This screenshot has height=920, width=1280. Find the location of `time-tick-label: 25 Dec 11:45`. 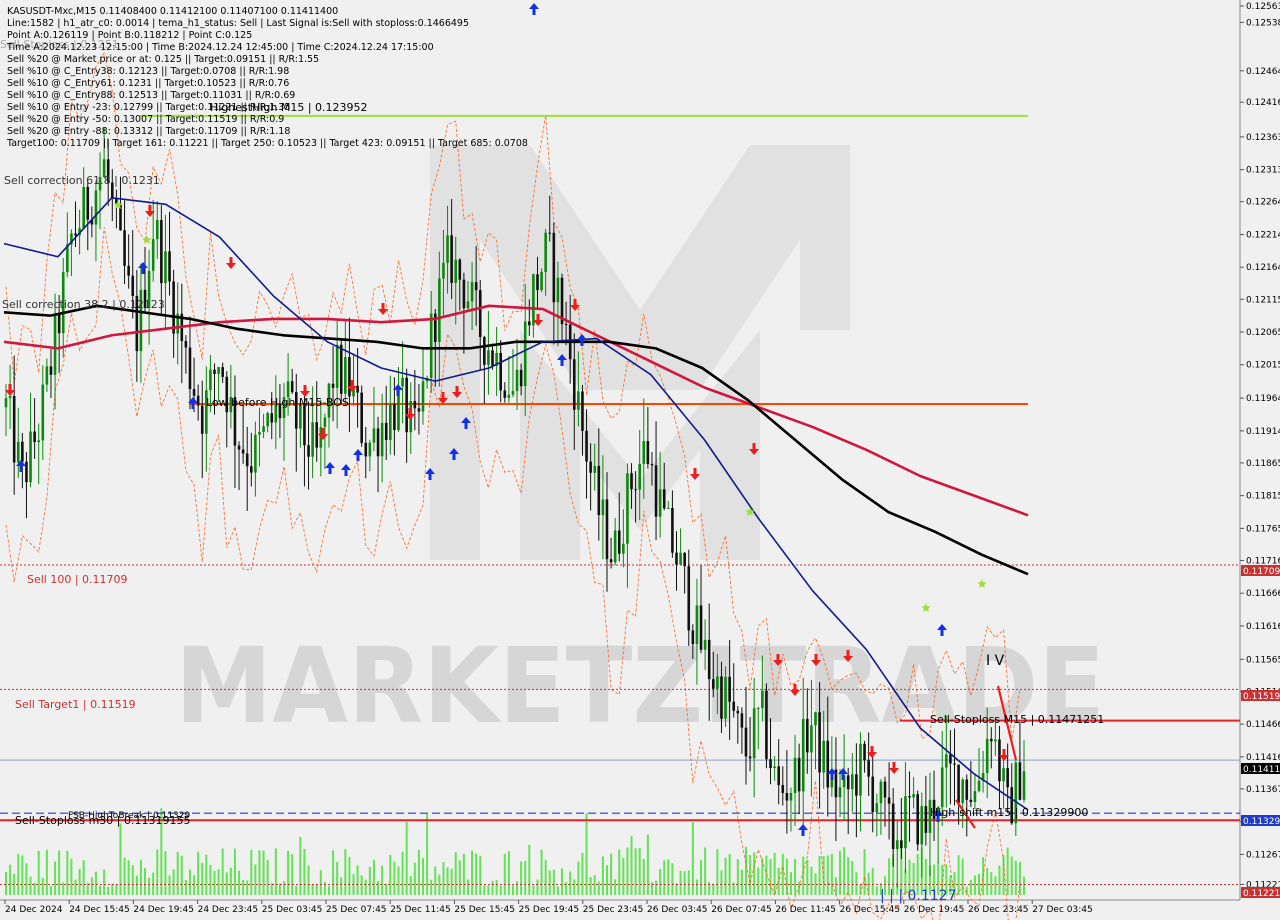

time-tick-label: 25 Dec 11:45 is located at coordinates (420, 910).